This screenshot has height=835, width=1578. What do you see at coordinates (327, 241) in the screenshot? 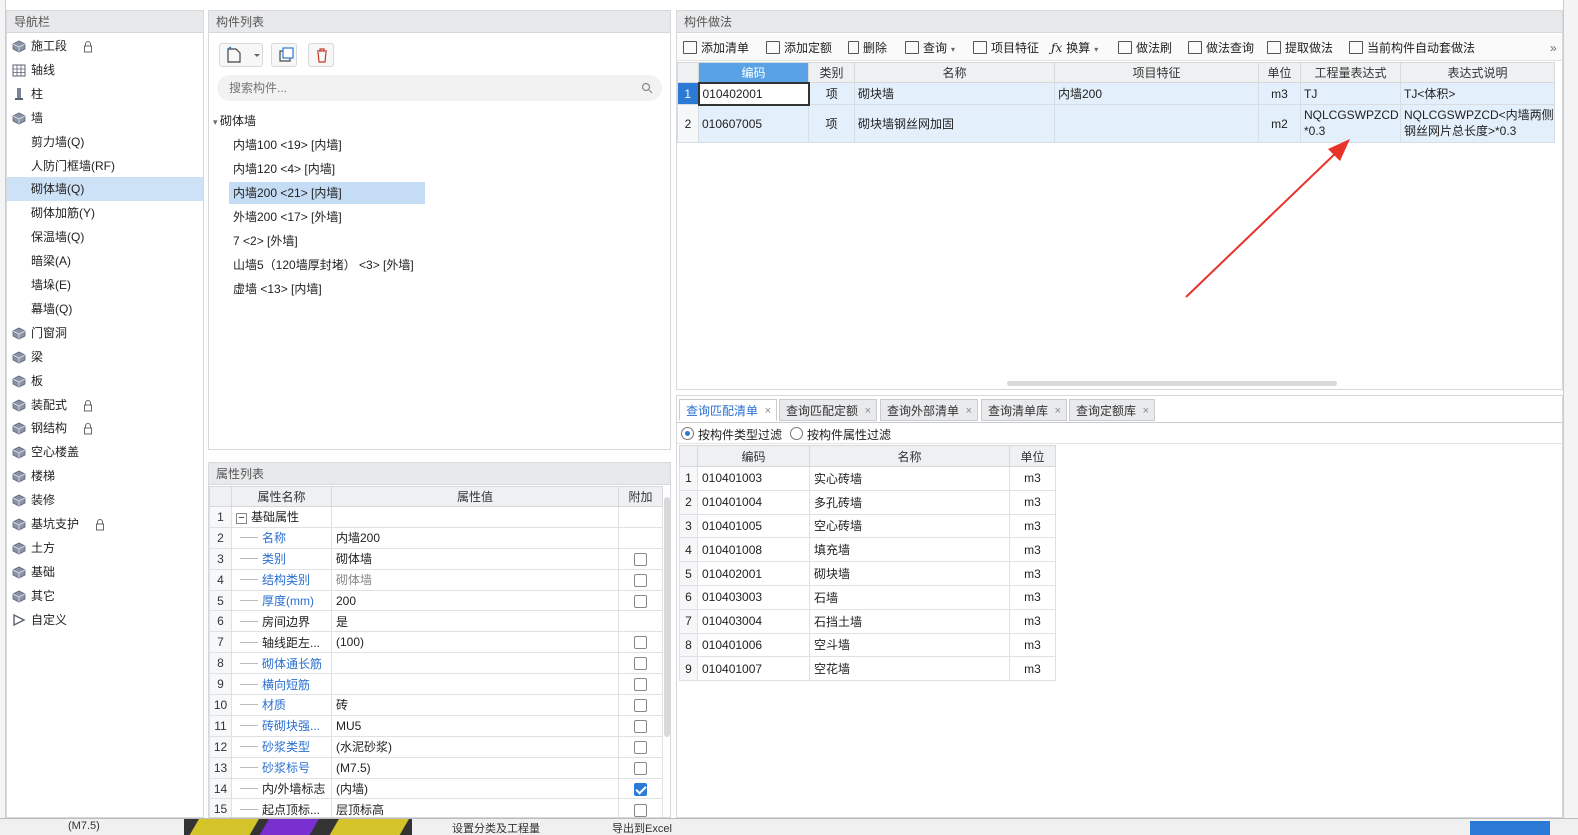
I see `component-item: 7 <2> [外墙]` at bounding box center [327, 241].